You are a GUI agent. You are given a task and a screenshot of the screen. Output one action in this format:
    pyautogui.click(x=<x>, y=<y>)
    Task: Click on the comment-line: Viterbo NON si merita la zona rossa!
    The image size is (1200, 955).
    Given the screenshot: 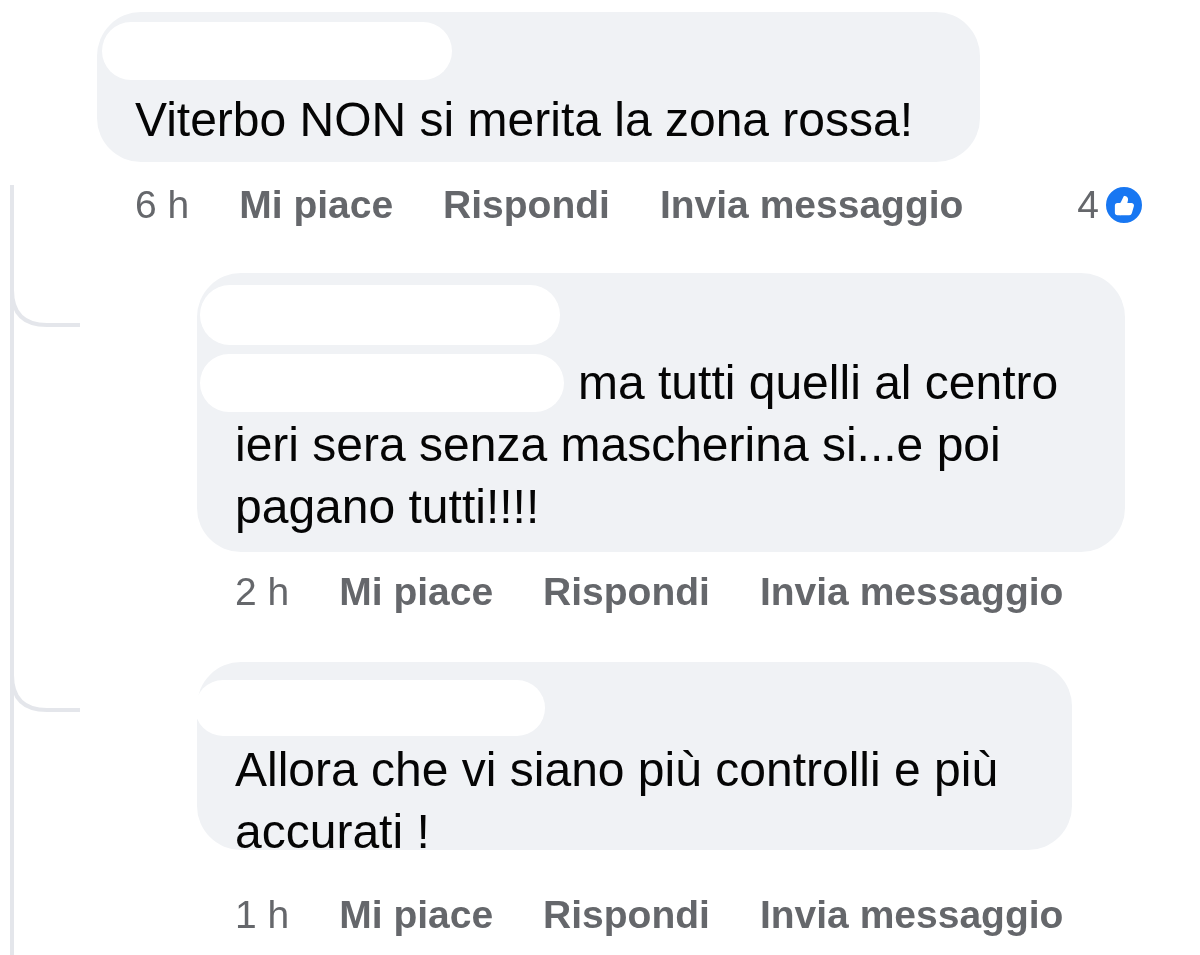 What is the action you would take?
    pyautogui.click(x=525, y=120)
    